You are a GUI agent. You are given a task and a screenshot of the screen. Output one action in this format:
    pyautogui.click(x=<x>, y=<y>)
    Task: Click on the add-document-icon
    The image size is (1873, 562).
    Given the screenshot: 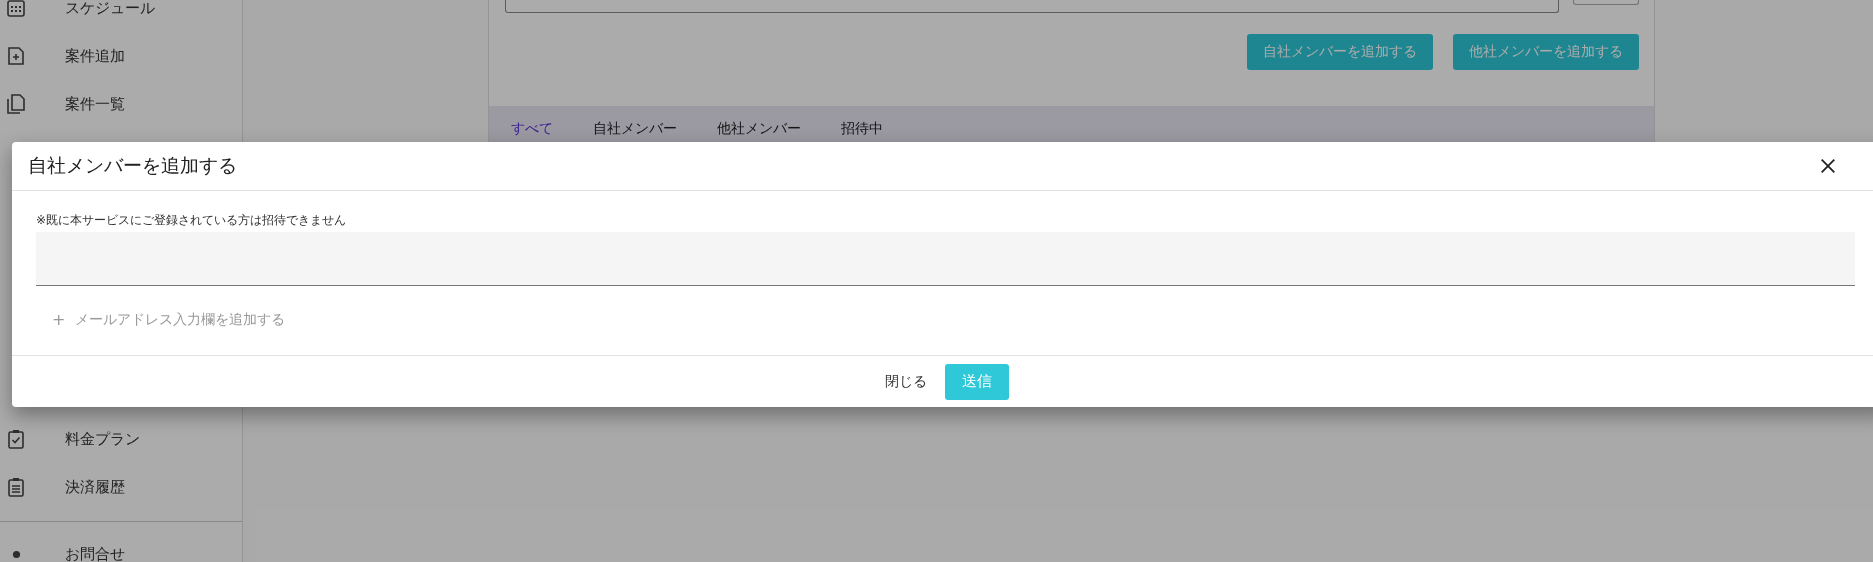 What is the action you would take?
    pyautogui.click(x=16, y=56)
    